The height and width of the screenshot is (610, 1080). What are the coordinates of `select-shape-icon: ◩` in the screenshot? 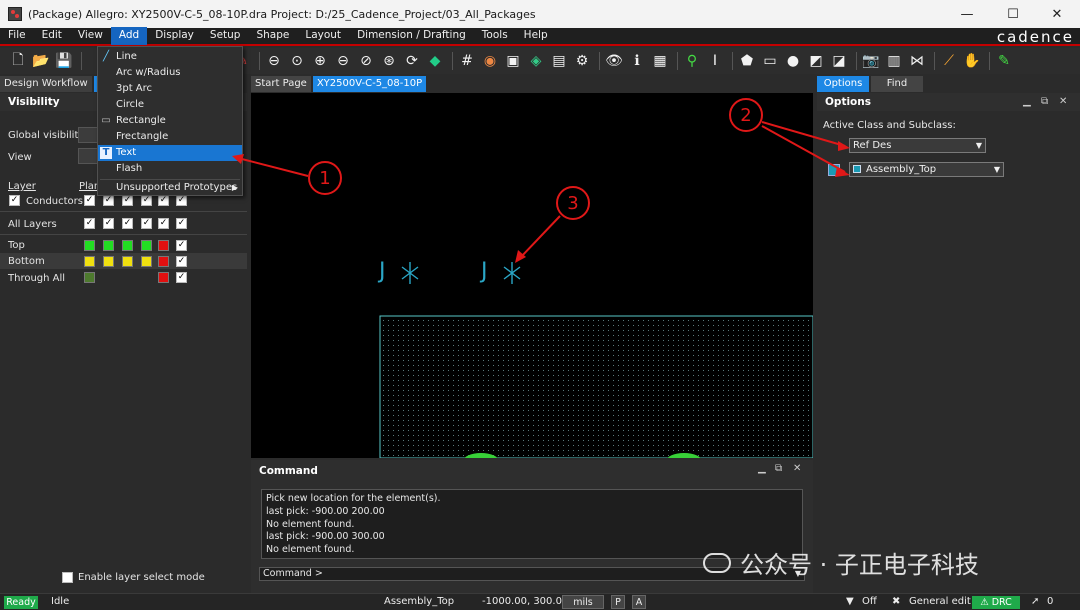 It's located at (816, 61).